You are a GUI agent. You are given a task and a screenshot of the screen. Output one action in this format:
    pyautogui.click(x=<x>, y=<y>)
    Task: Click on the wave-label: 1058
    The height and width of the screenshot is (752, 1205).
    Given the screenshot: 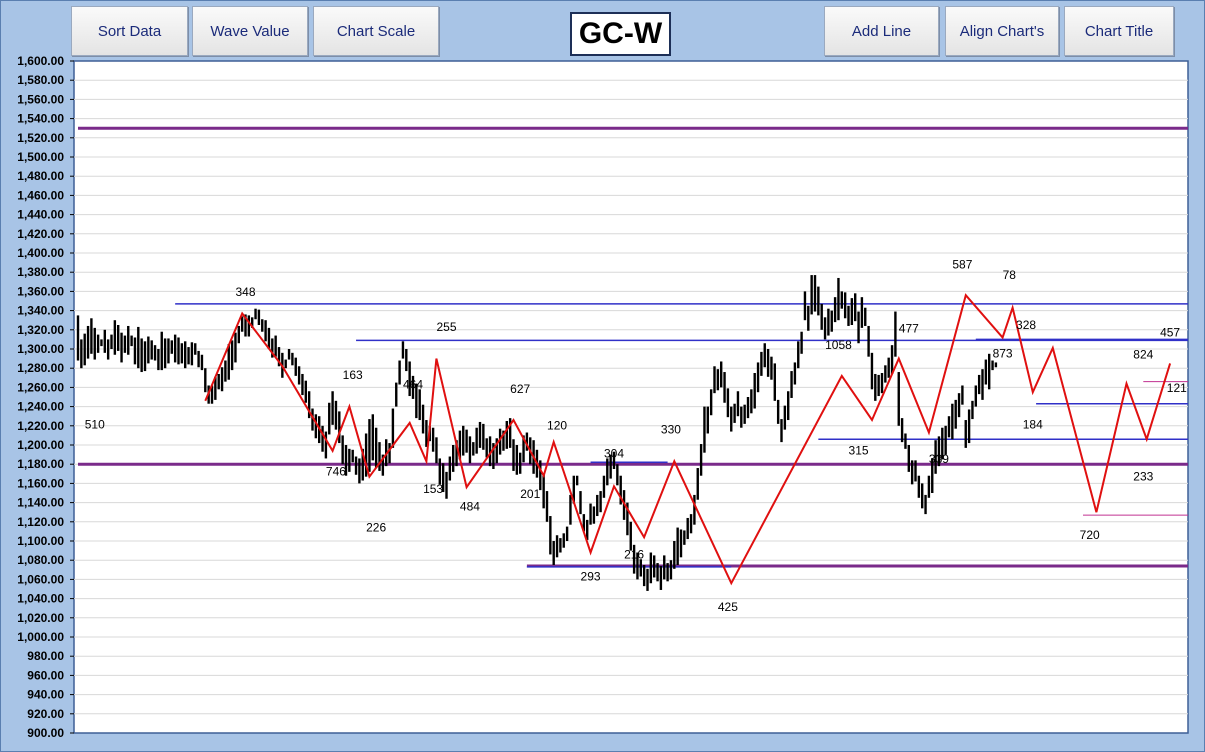 What is the action you would take?
    pyautogui.click(x=838, y=345)
    